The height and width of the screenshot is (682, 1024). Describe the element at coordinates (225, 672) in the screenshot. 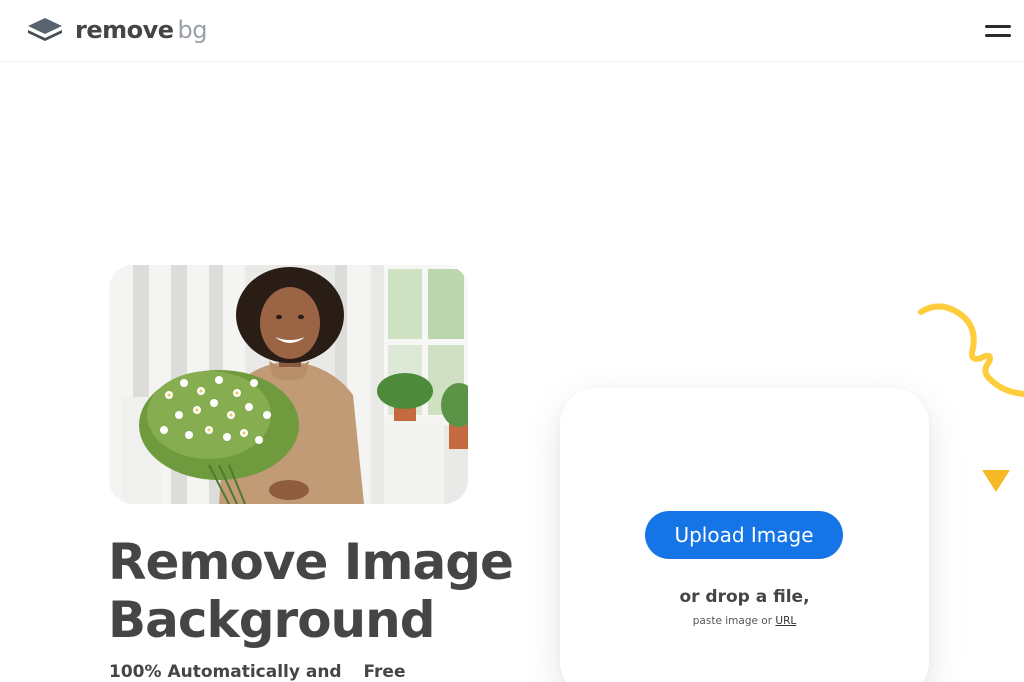

I see `subtitle-text: 100% Automatically and` at that location.